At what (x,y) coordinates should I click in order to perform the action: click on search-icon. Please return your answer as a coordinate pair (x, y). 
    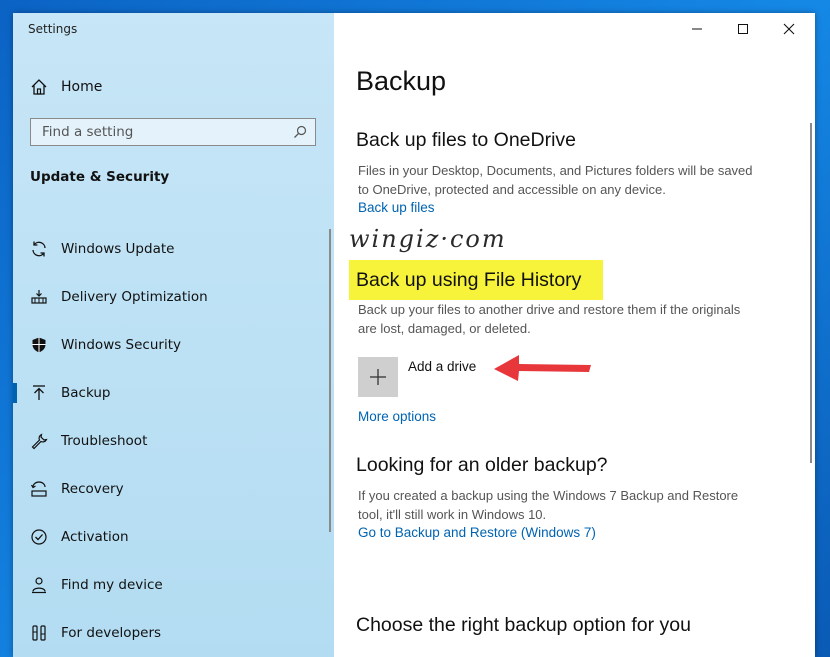
    Looking at the image, I should click on (300, 132).